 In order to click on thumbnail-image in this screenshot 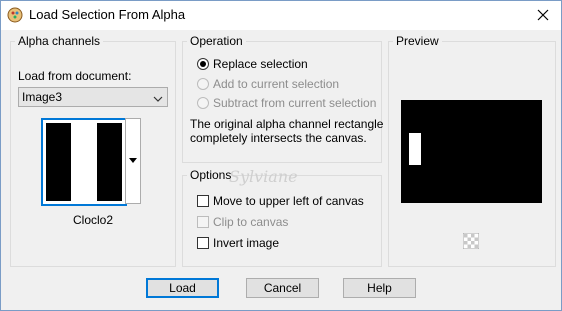, I will do `click(84, 162)`.